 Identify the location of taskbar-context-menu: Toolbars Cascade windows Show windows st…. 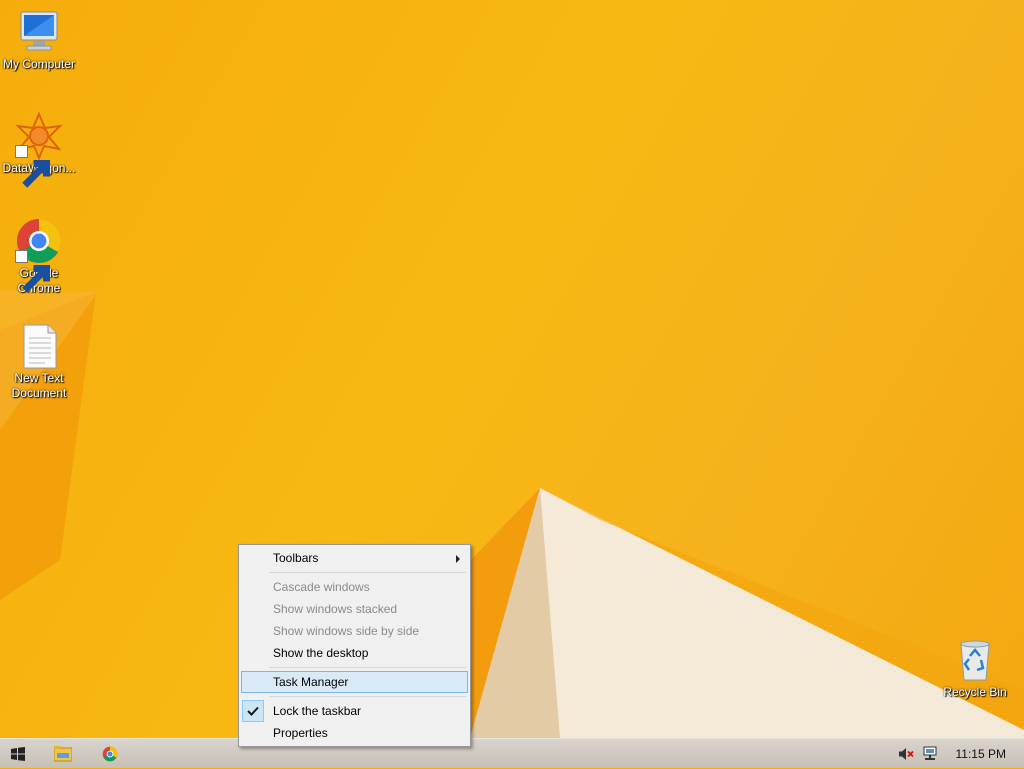
(354, 645).